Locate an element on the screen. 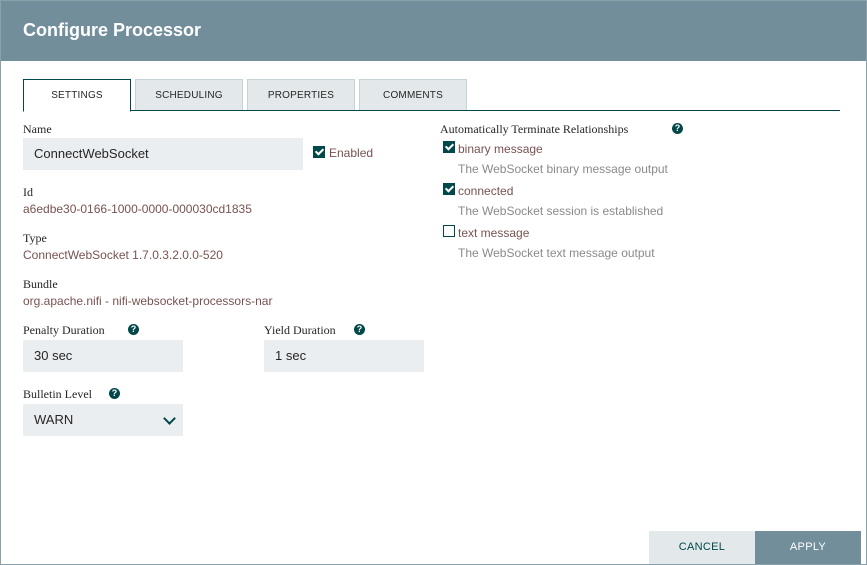 Image resolution: width=867 pixels, height=565 pixels. cancel-button: CANCEL is located at coordinates (702, 547).